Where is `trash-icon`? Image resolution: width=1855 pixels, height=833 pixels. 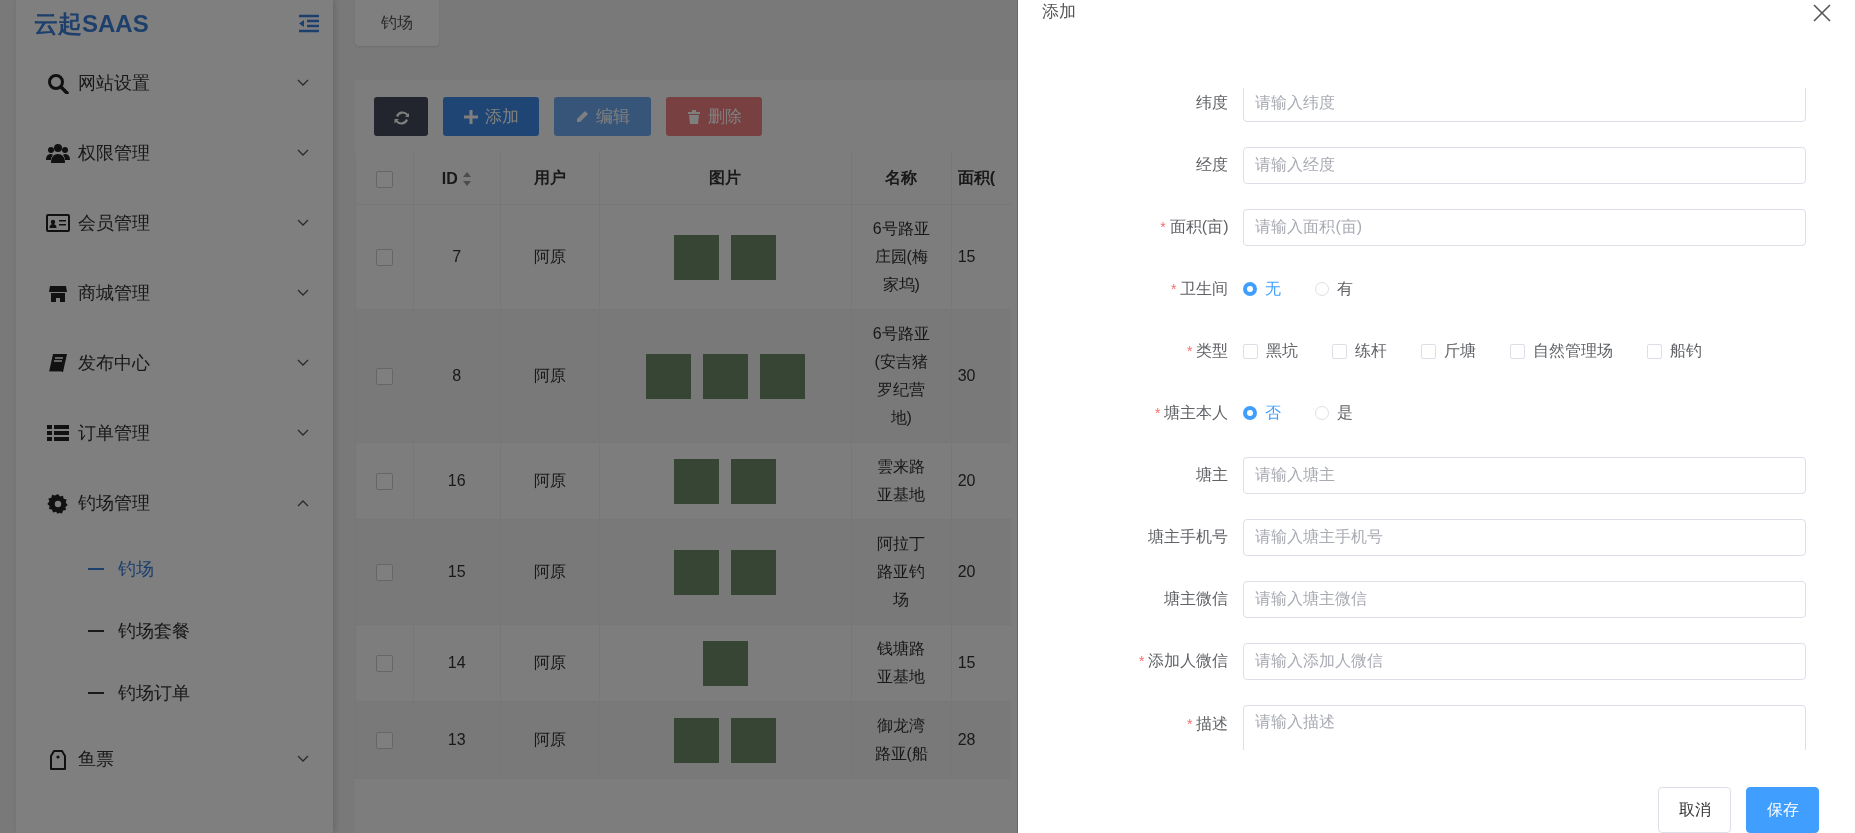
trash-icon is located at coordinates (693, 116).